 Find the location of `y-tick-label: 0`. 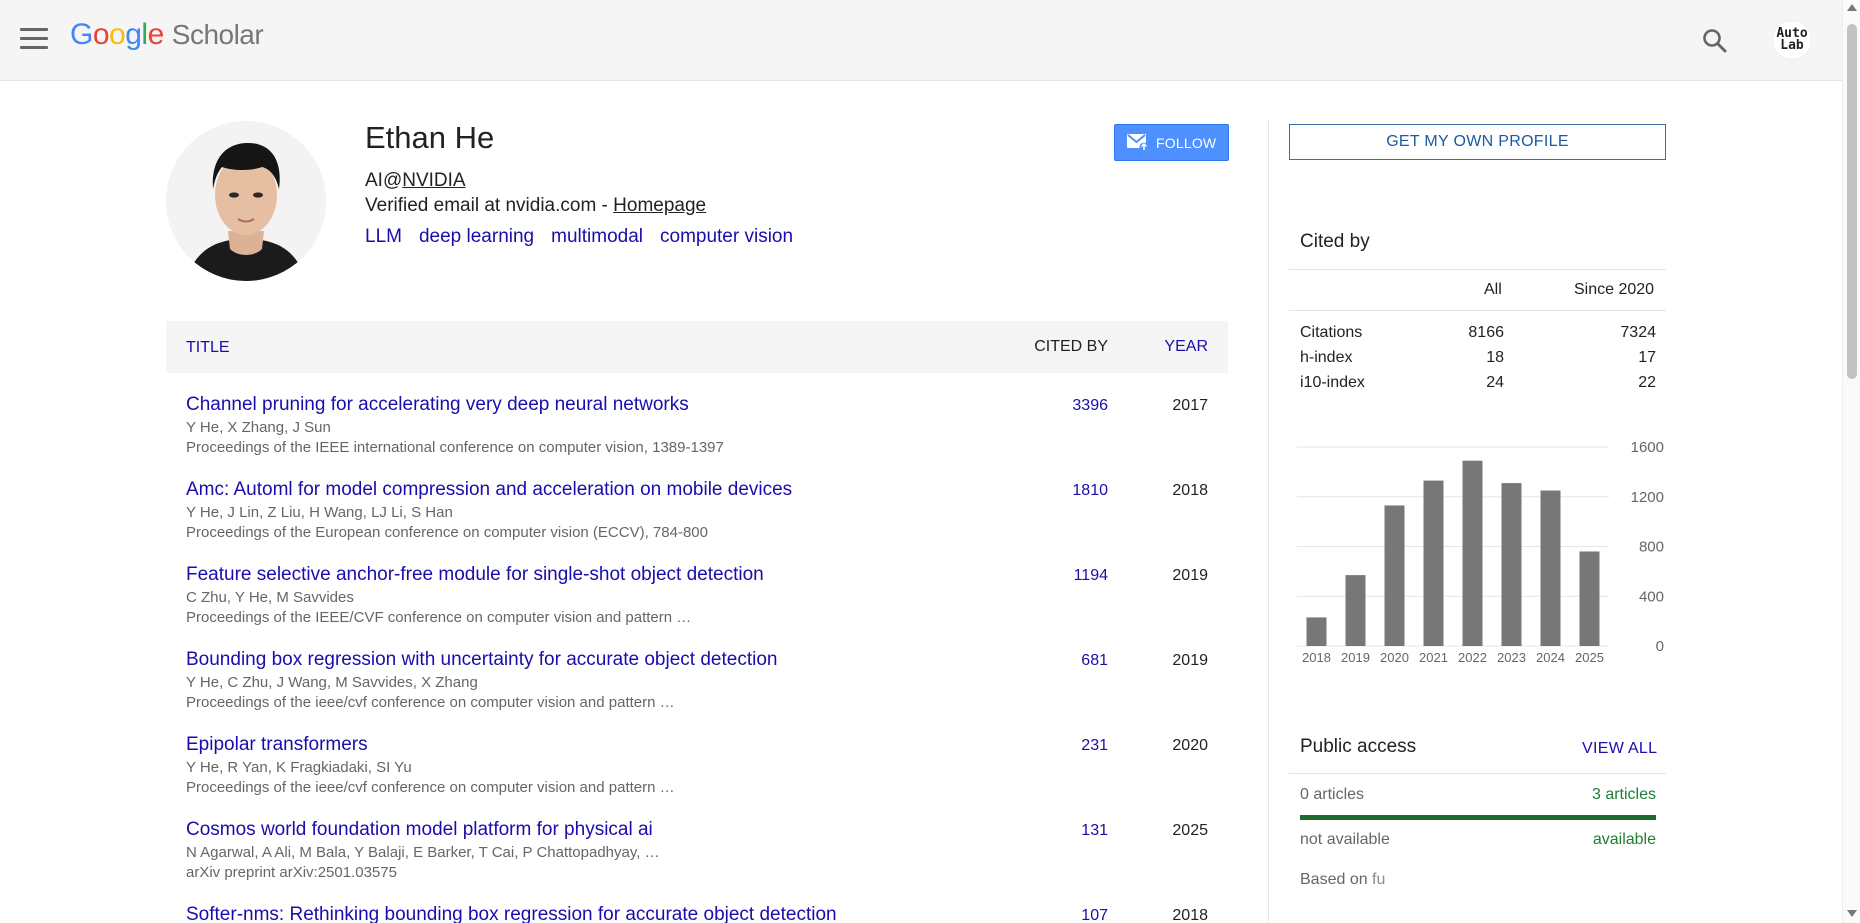

y-tick-label: 0 is located at coordinates (1660, 646).